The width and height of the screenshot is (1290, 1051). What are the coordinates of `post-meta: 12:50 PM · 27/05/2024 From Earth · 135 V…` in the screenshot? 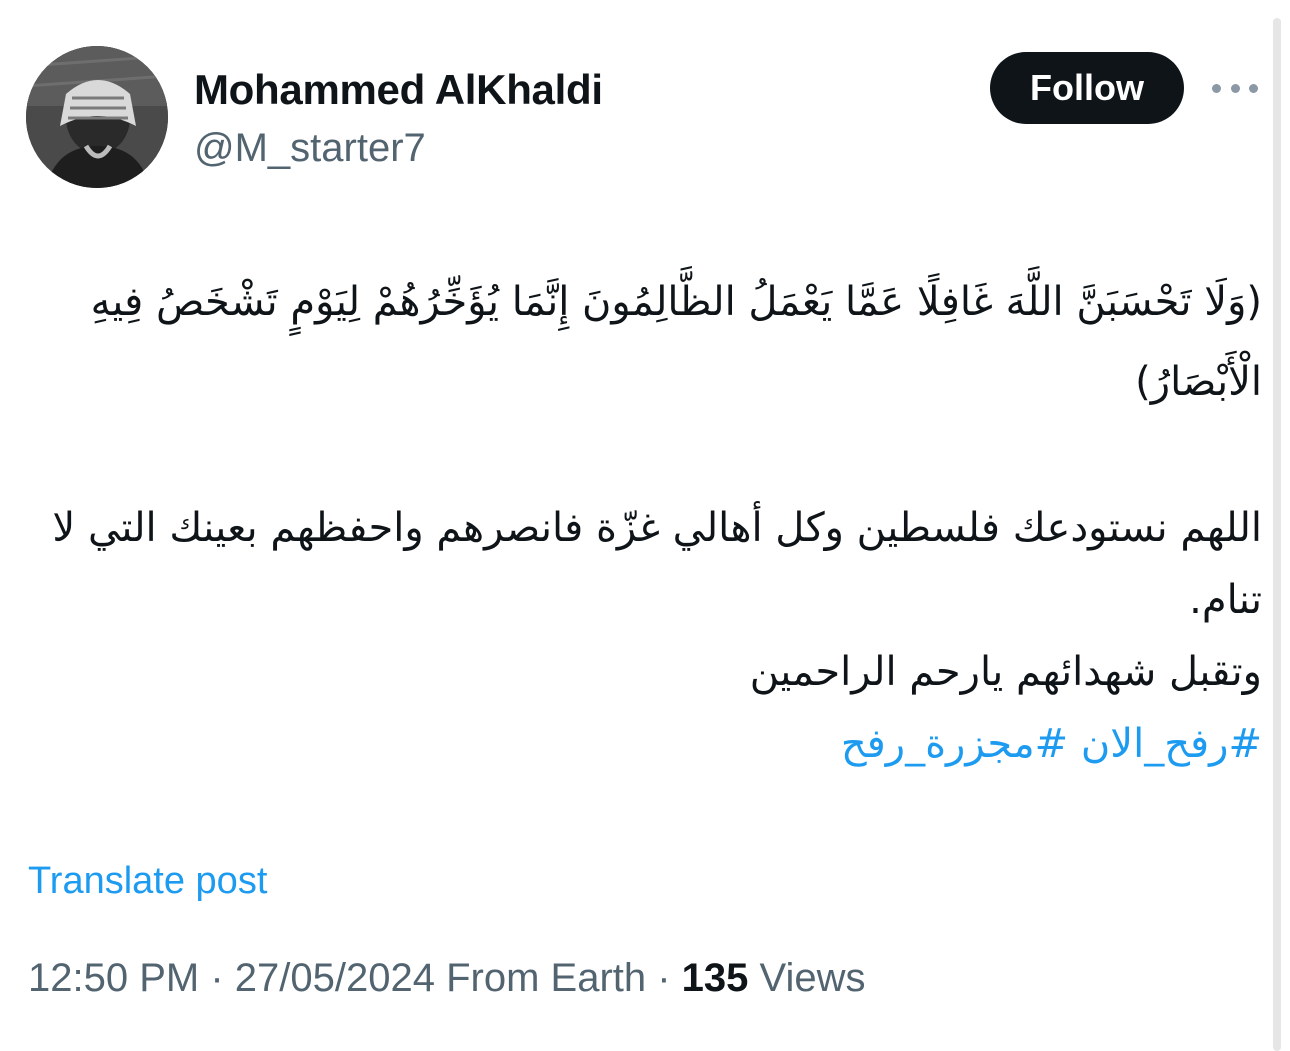 It's located at (447, 978).